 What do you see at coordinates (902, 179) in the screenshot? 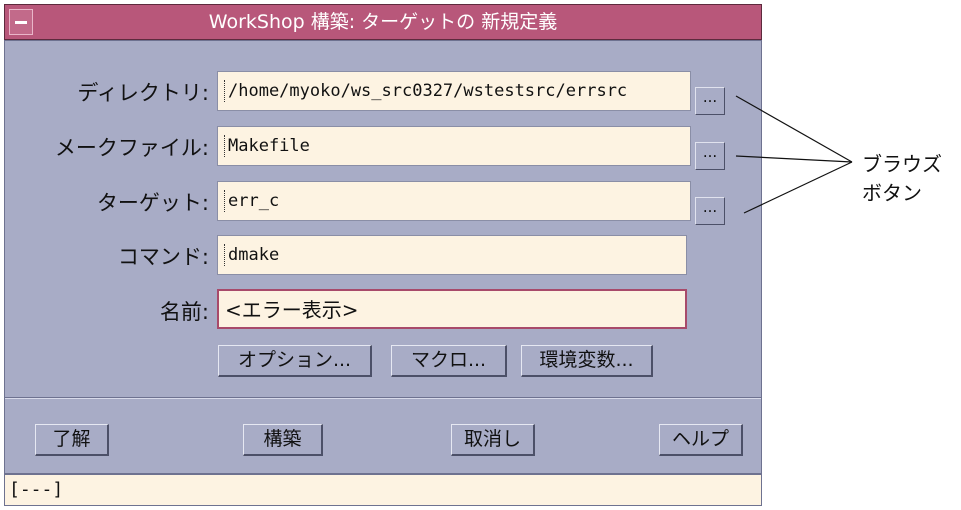
I see `browse-button-callout: ブラウズ ボタン` at bounding box center [902, 179].